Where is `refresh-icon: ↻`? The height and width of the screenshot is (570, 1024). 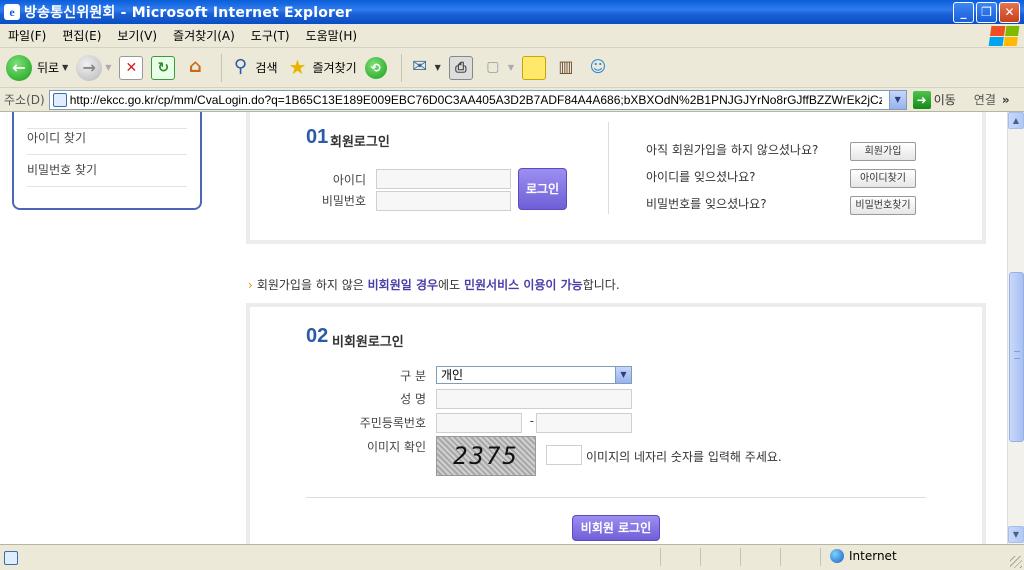 refresh-icon: ↻ is located at coordinates (163, 67).